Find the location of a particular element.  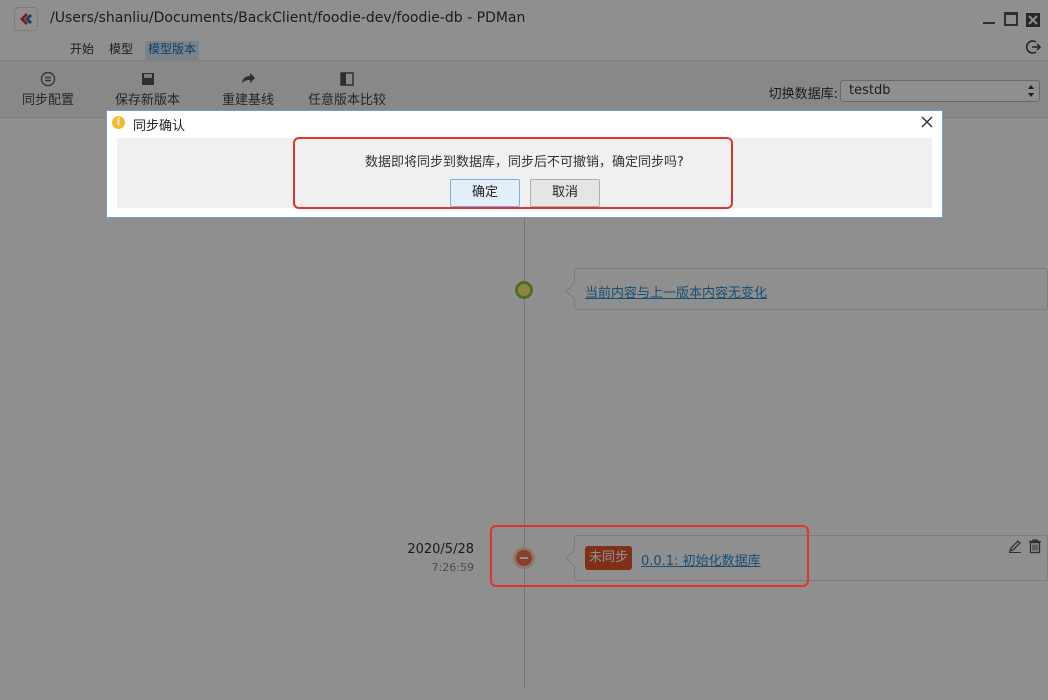

dialog-header: i 同步确认 is located at coordinates (524, 123).